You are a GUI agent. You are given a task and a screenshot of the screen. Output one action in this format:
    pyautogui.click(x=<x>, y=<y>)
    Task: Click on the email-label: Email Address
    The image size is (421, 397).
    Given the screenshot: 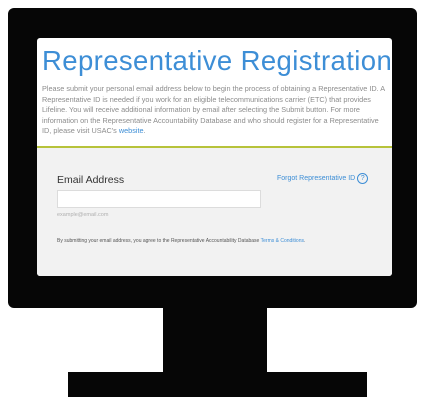 What is the action you would take?
    pyautogui.click(x=91, y=180)
    